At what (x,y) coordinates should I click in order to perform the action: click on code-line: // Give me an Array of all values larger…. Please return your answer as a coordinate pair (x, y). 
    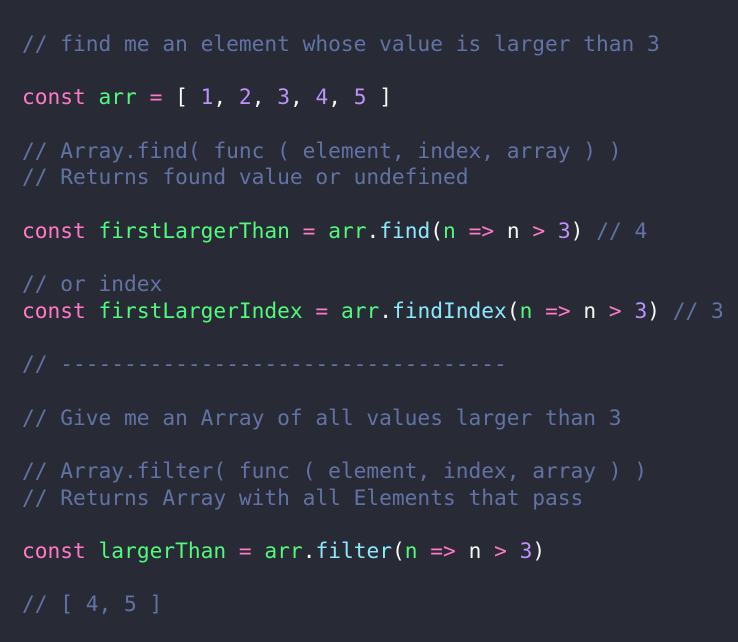
    Looking at the image, I should click on (373, 418).